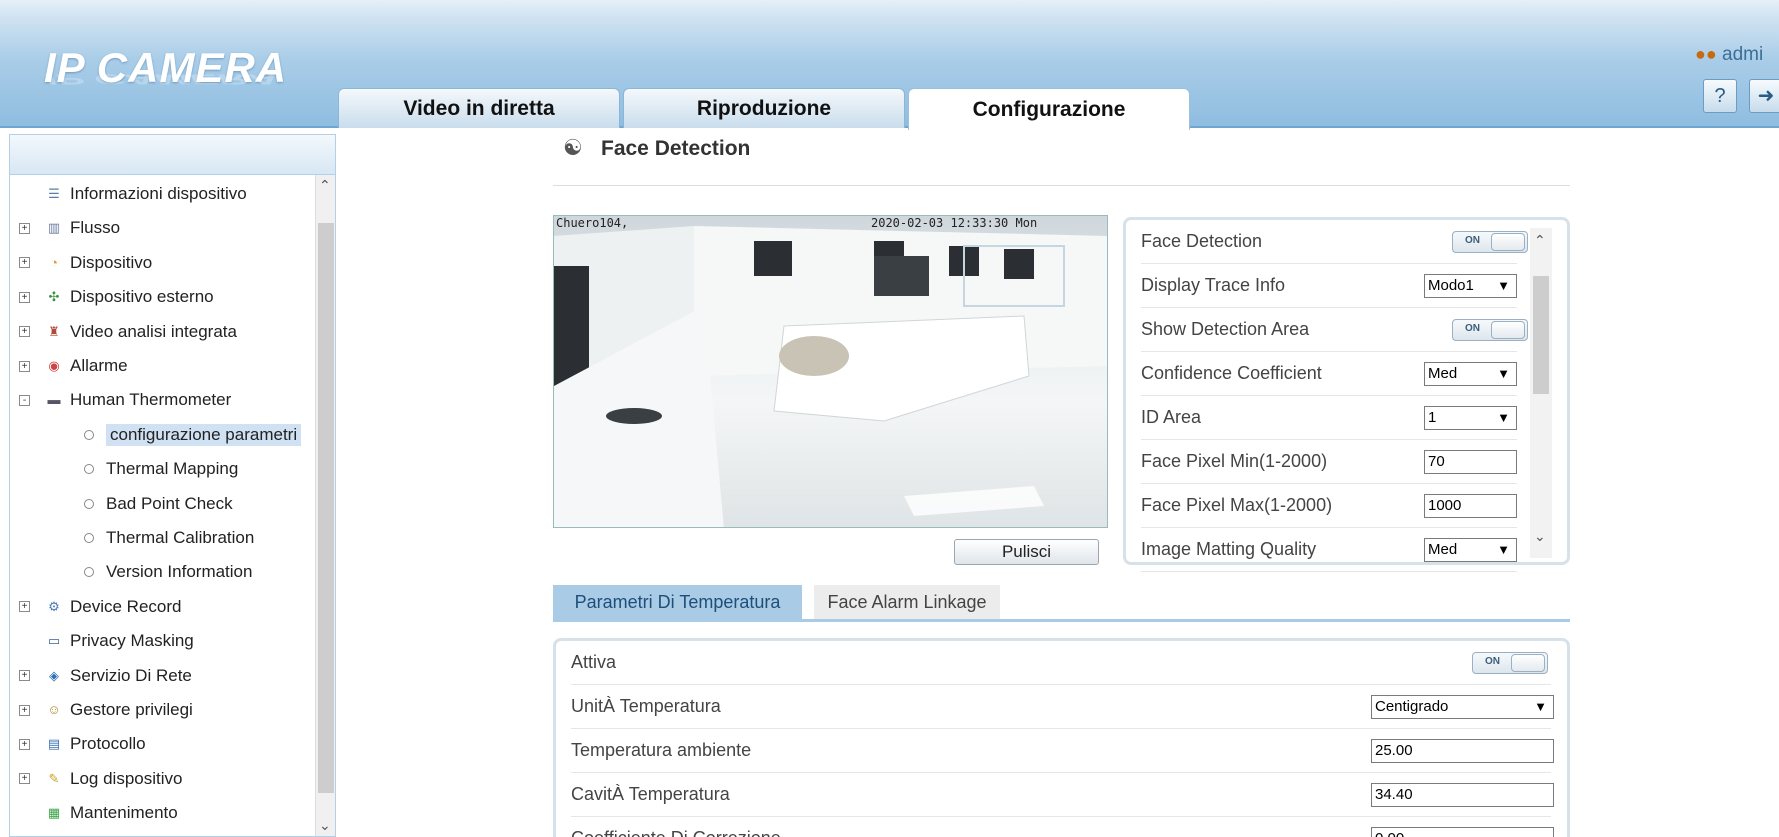  I want to click on external-device-icon: ✣, so click(54, 297).